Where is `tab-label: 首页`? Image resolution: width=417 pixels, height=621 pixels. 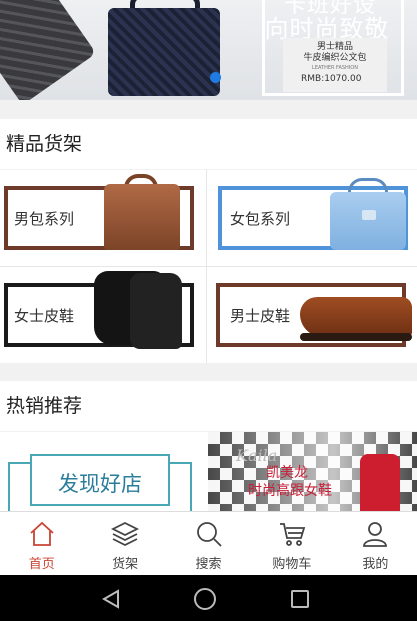
tab-label: 首页 is located at coordinates (41, 564).